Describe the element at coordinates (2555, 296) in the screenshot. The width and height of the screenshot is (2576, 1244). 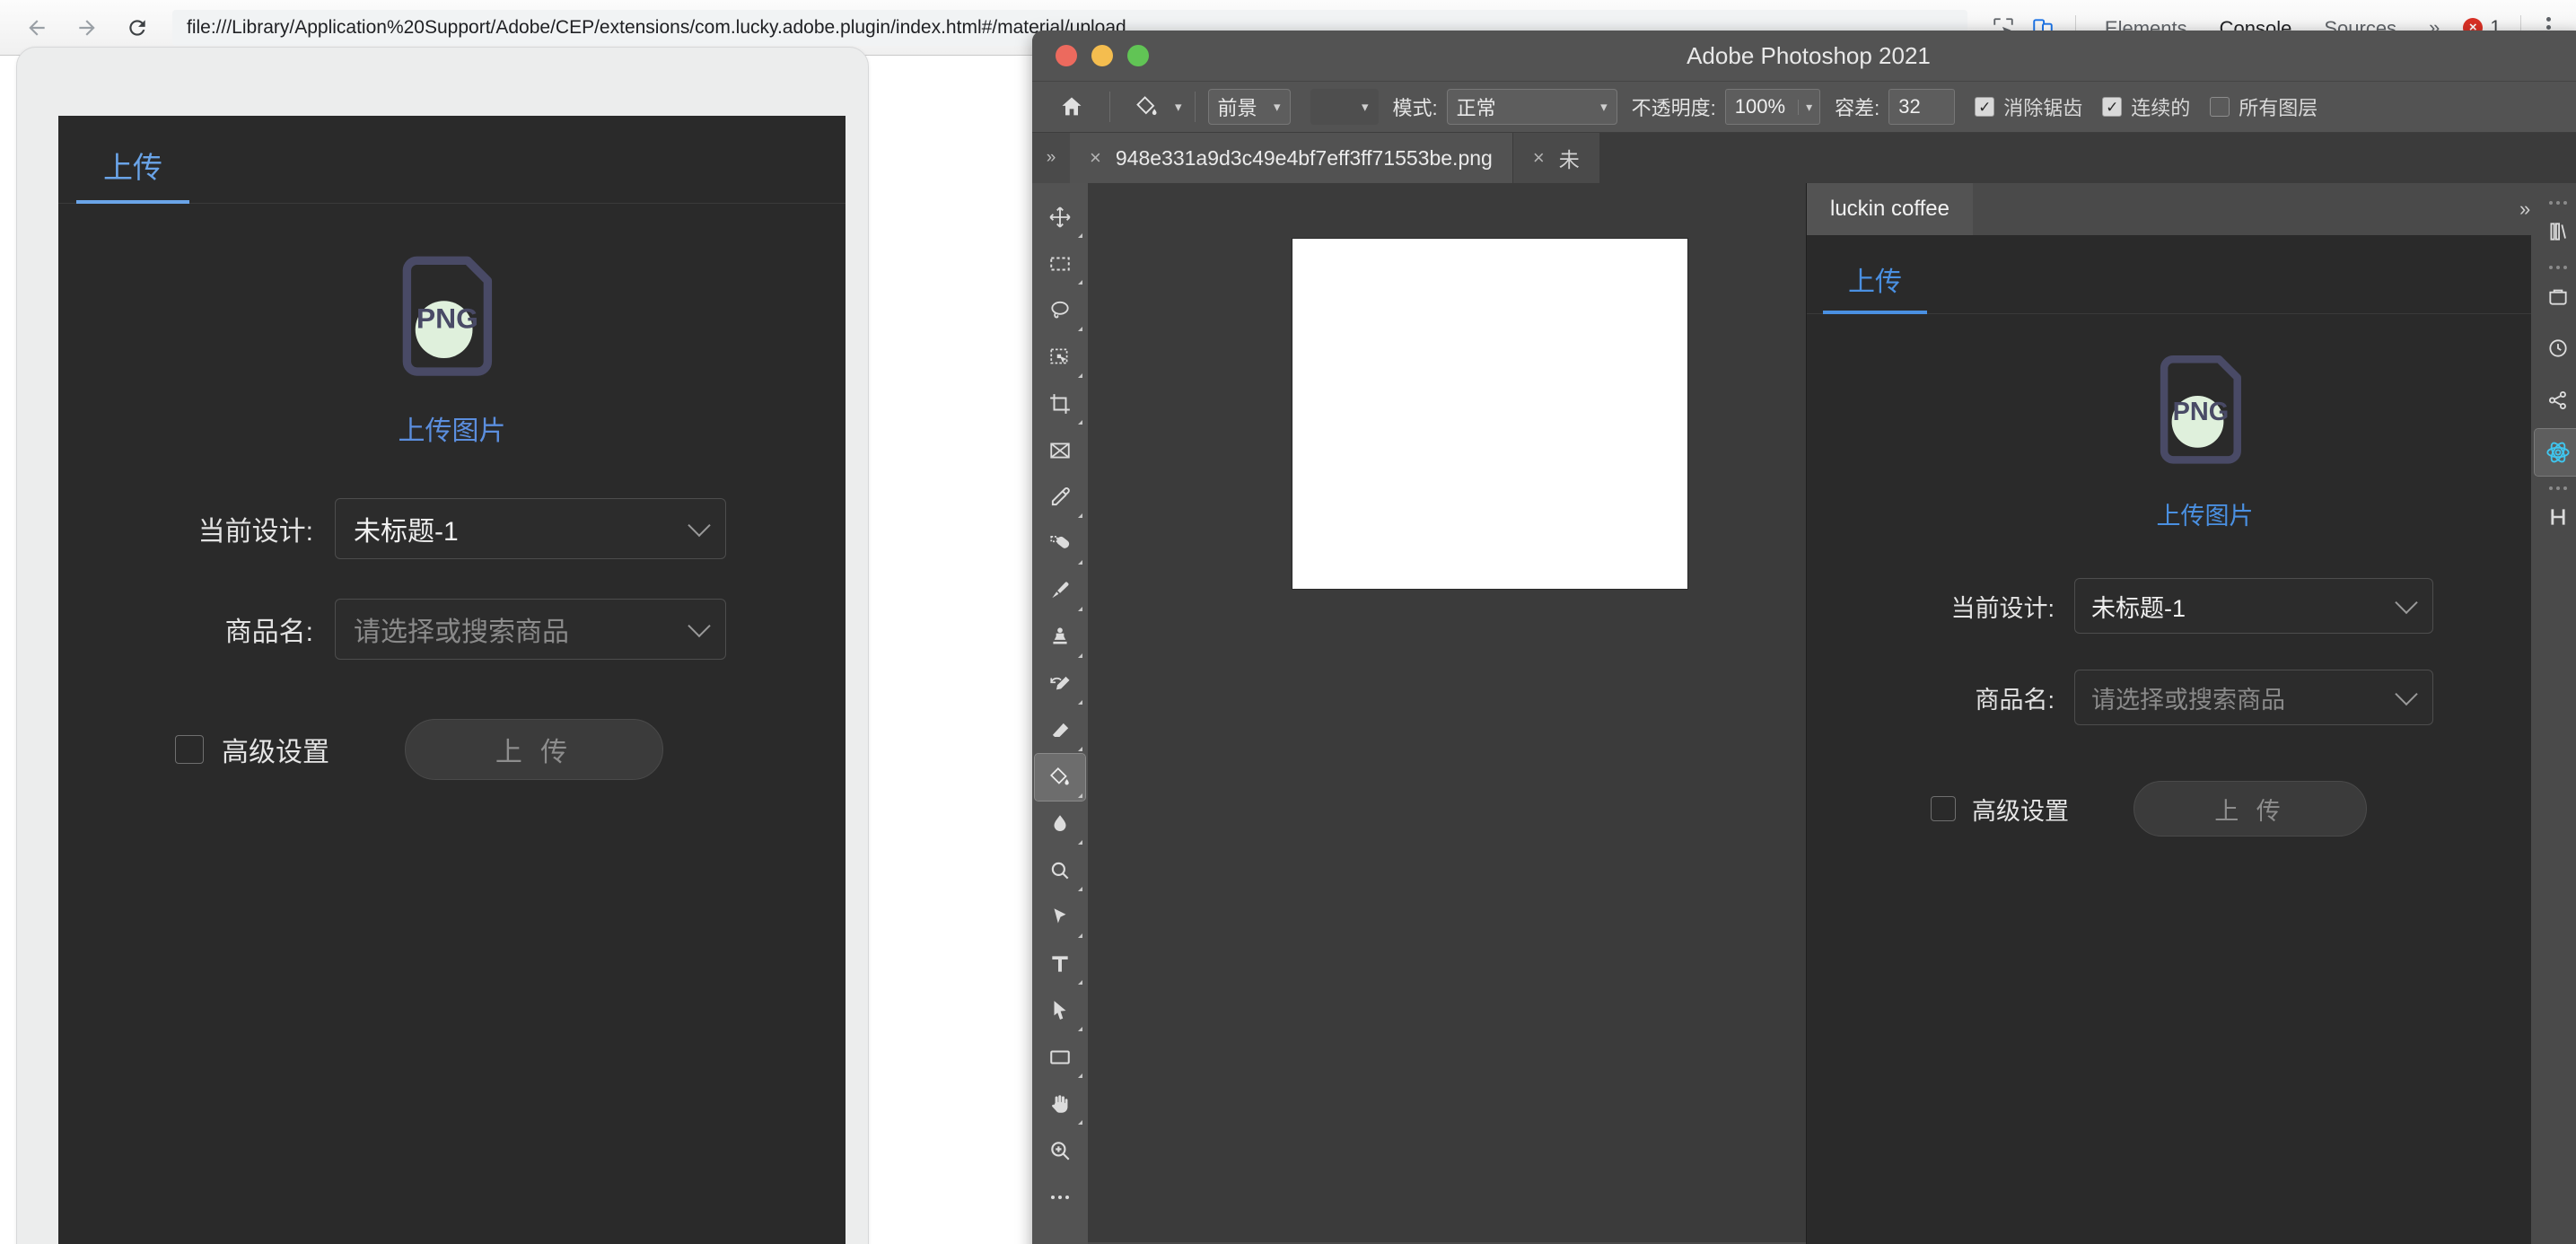
I see `adjustments-icon` at that location.